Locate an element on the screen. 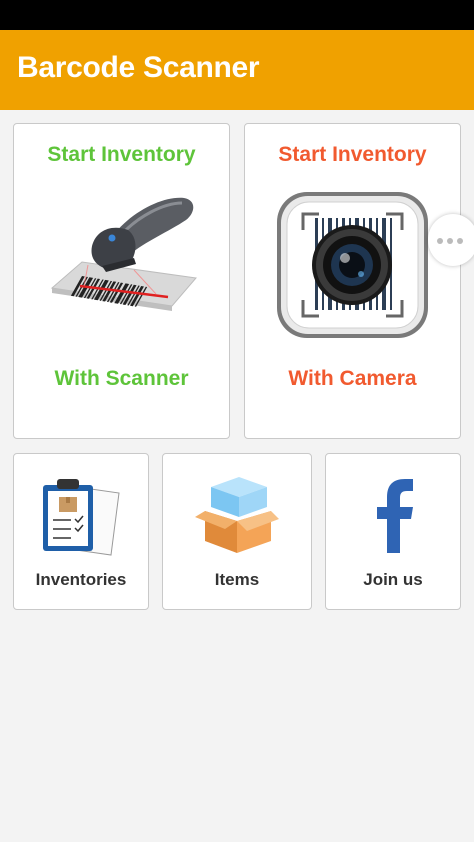  scanner-card-title: Start Inventory is located at coordinates (121, 154).